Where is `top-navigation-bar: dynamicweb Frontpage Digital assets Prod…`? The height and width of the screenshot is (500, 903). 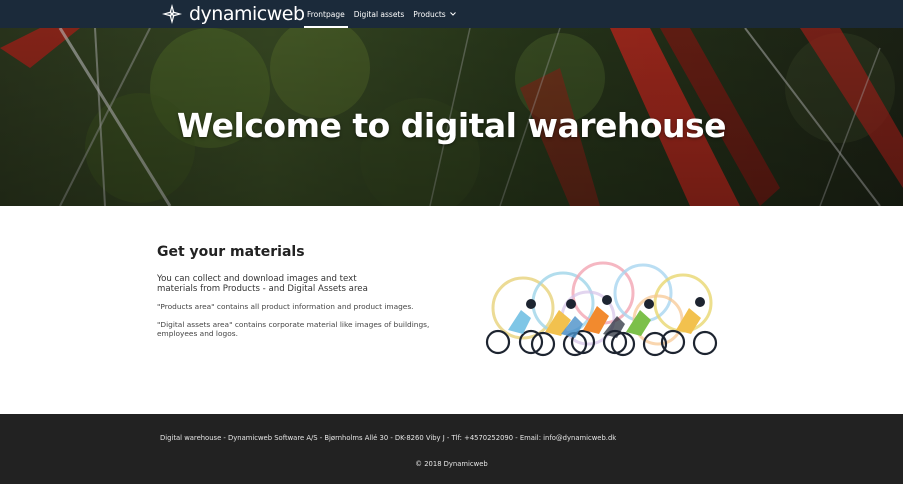
top-navigation-bar: dynamicweb Frontpage Digital assets Prod… is located at coordinates (451, 14).